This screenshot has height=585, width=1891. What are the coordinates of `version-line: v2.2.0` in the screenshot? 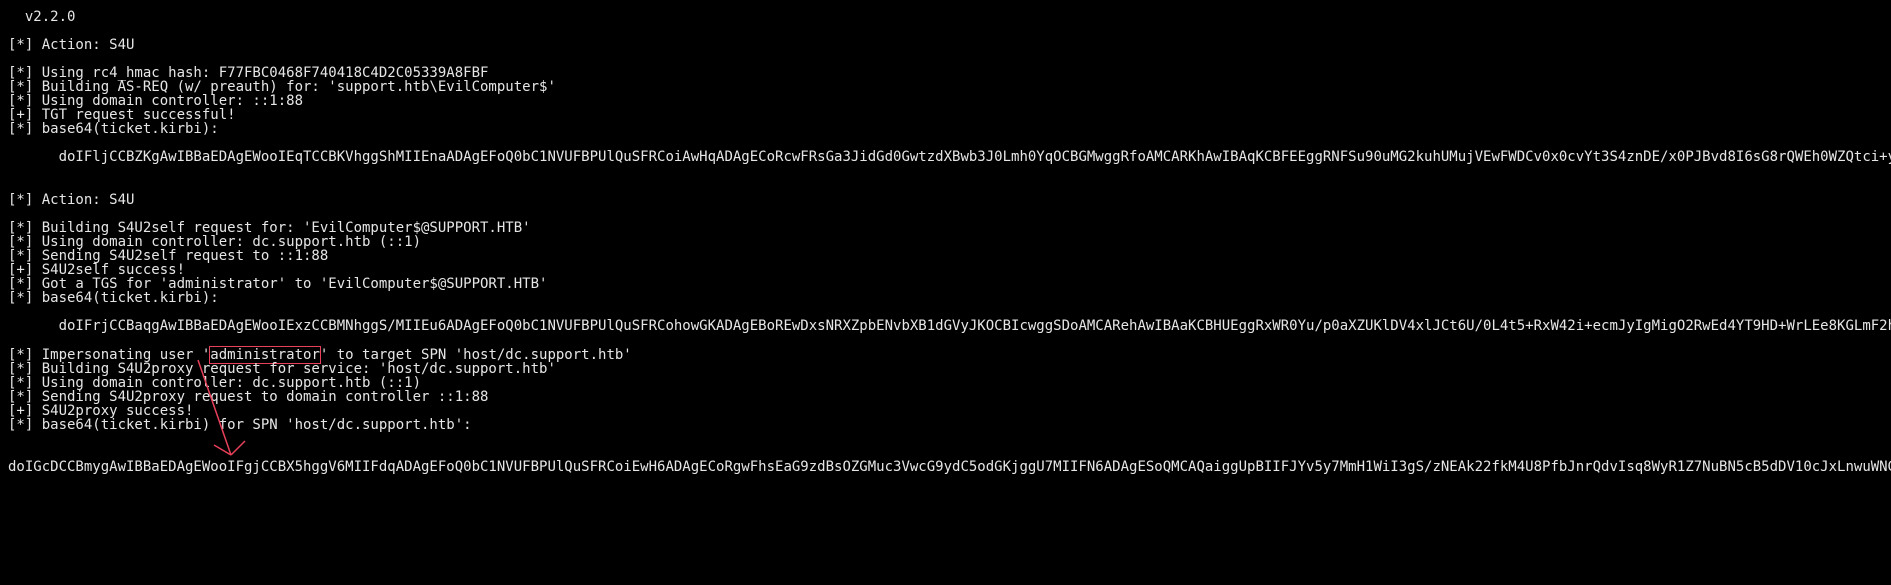 It's located at (42, 17).